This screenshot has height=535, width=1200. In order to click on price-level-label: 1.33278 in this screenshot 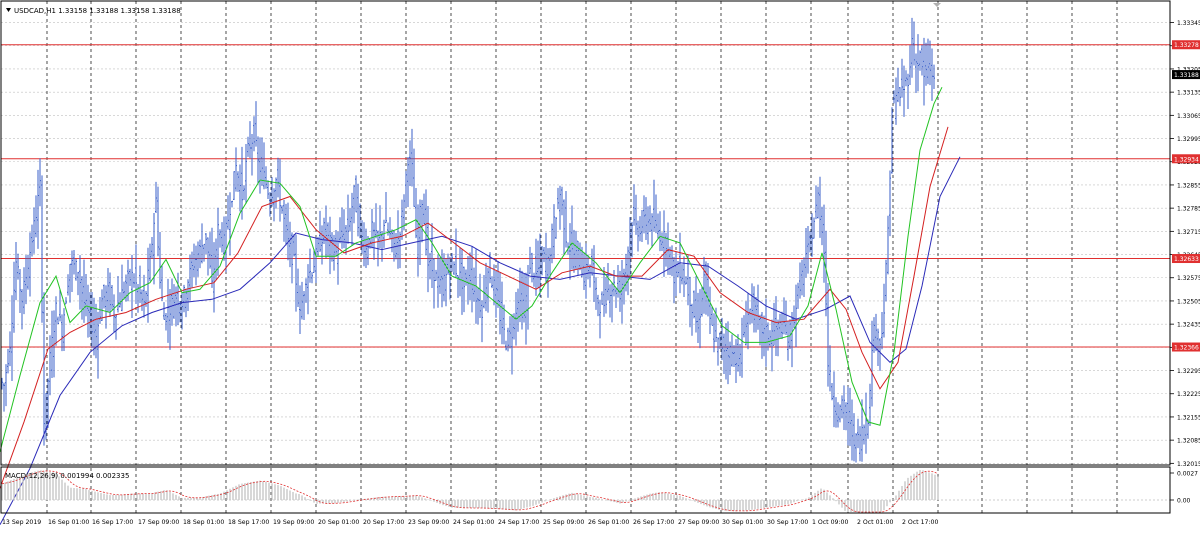, I will do `click(1186, 45)`.